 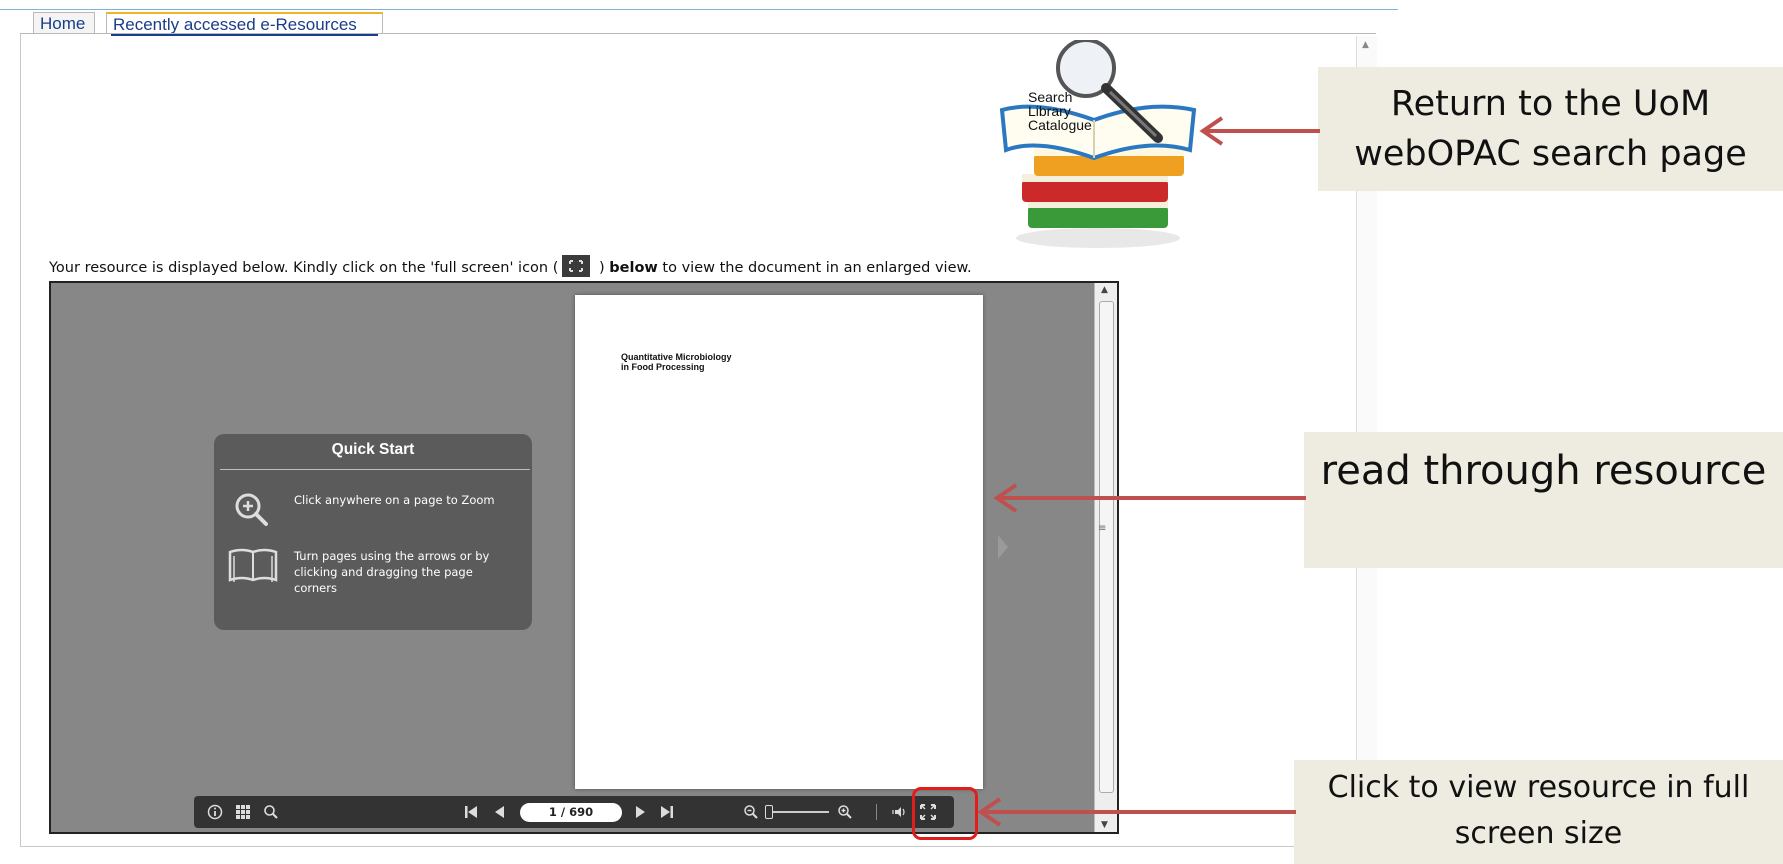 What do you see at coordinates (1003, 547) in the screenshot?
I see `next-page-arrow-icon` at bounding box center [1003, 547].